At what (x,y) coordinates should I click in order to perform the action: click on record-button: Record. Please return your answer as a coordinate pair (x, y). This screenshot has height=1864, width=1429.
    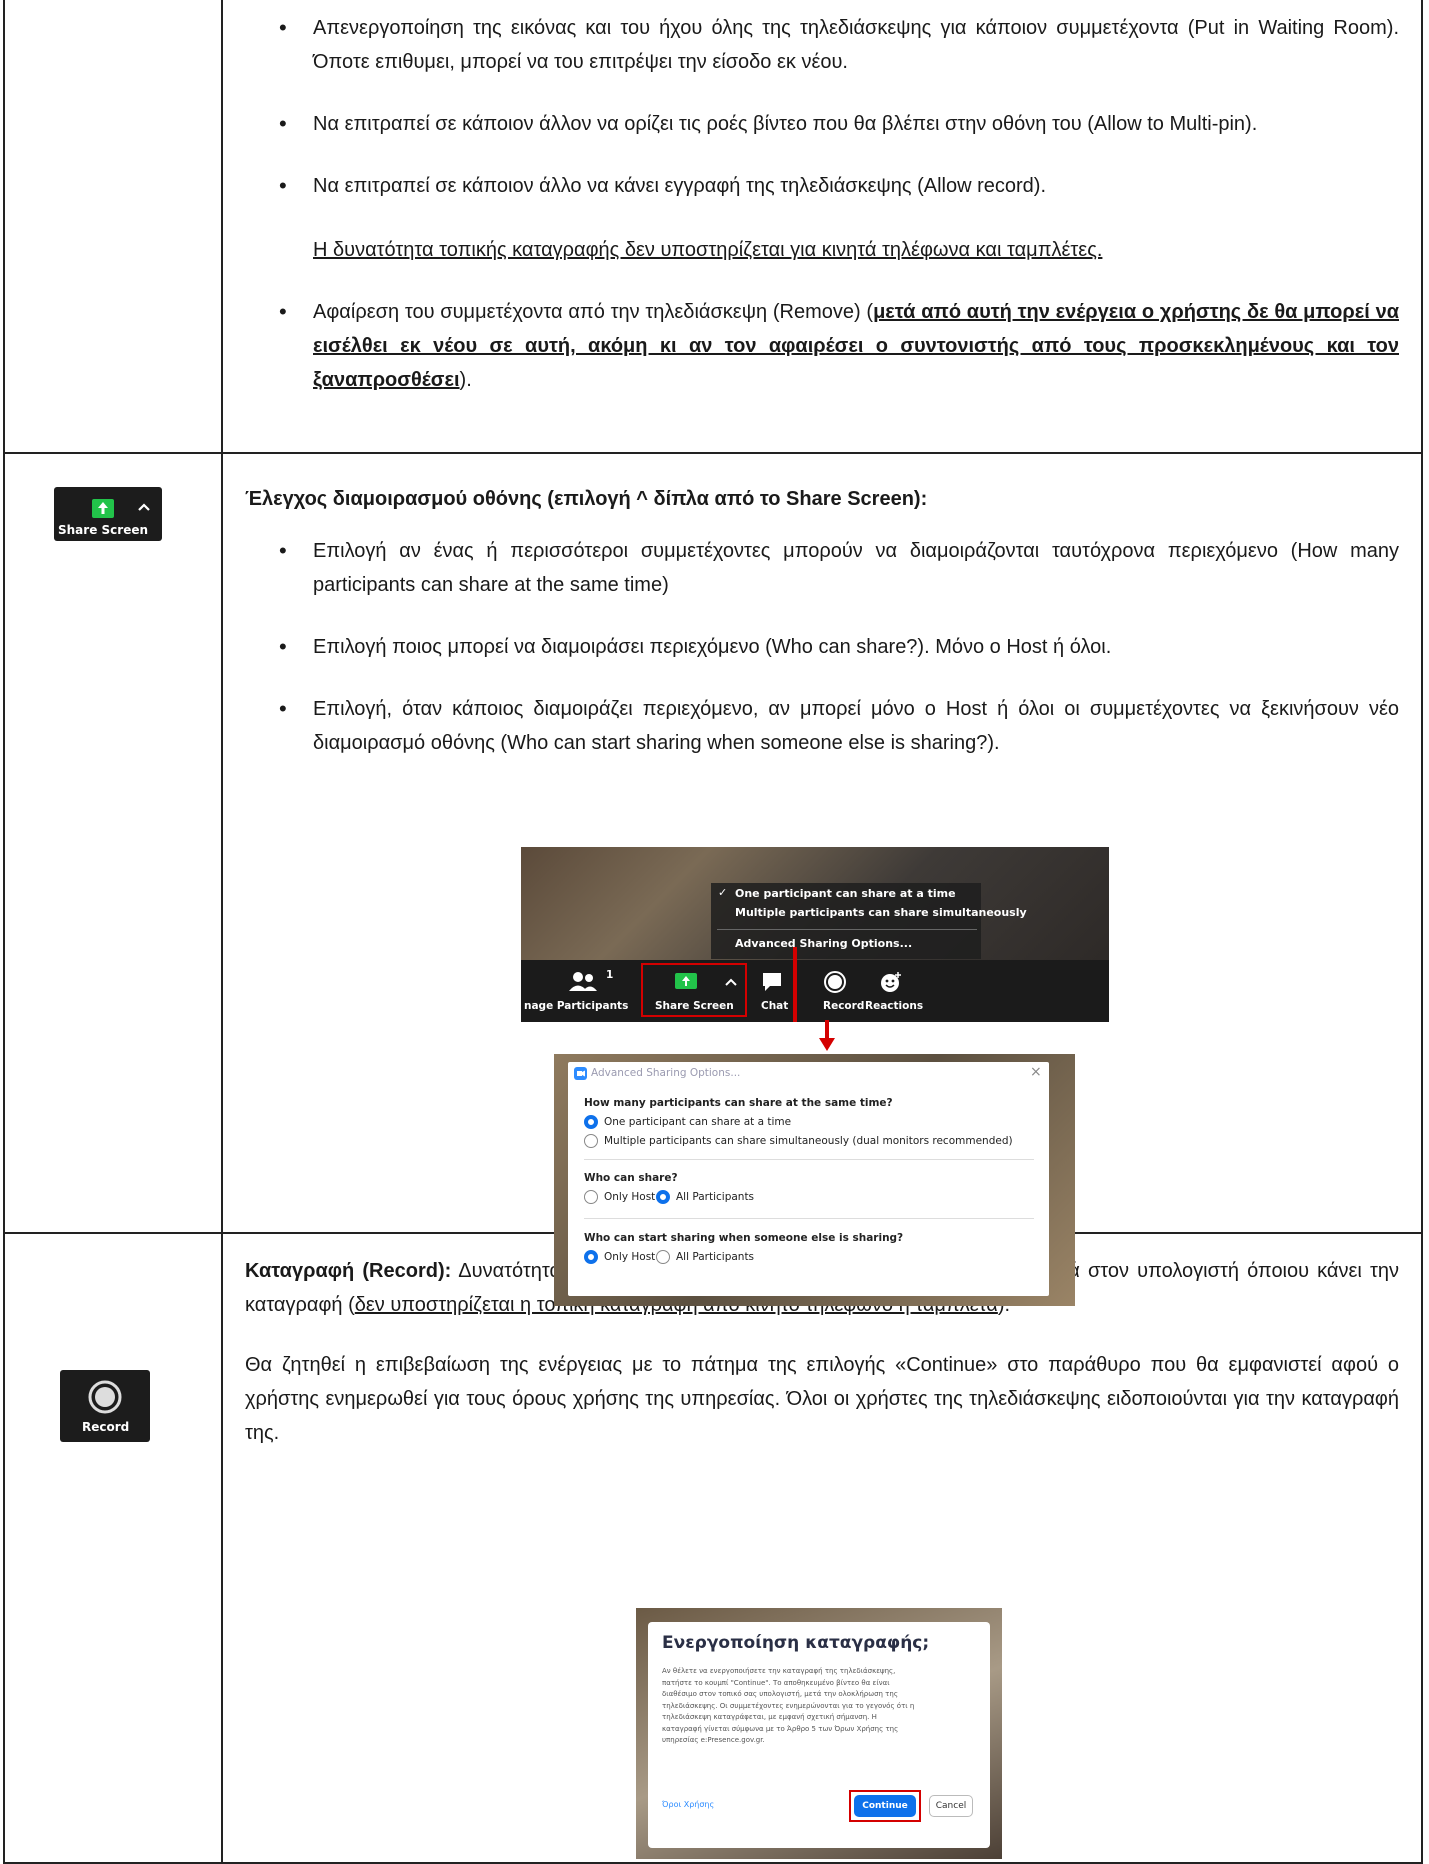
    Looking at the image, I should click on (843, 1006).